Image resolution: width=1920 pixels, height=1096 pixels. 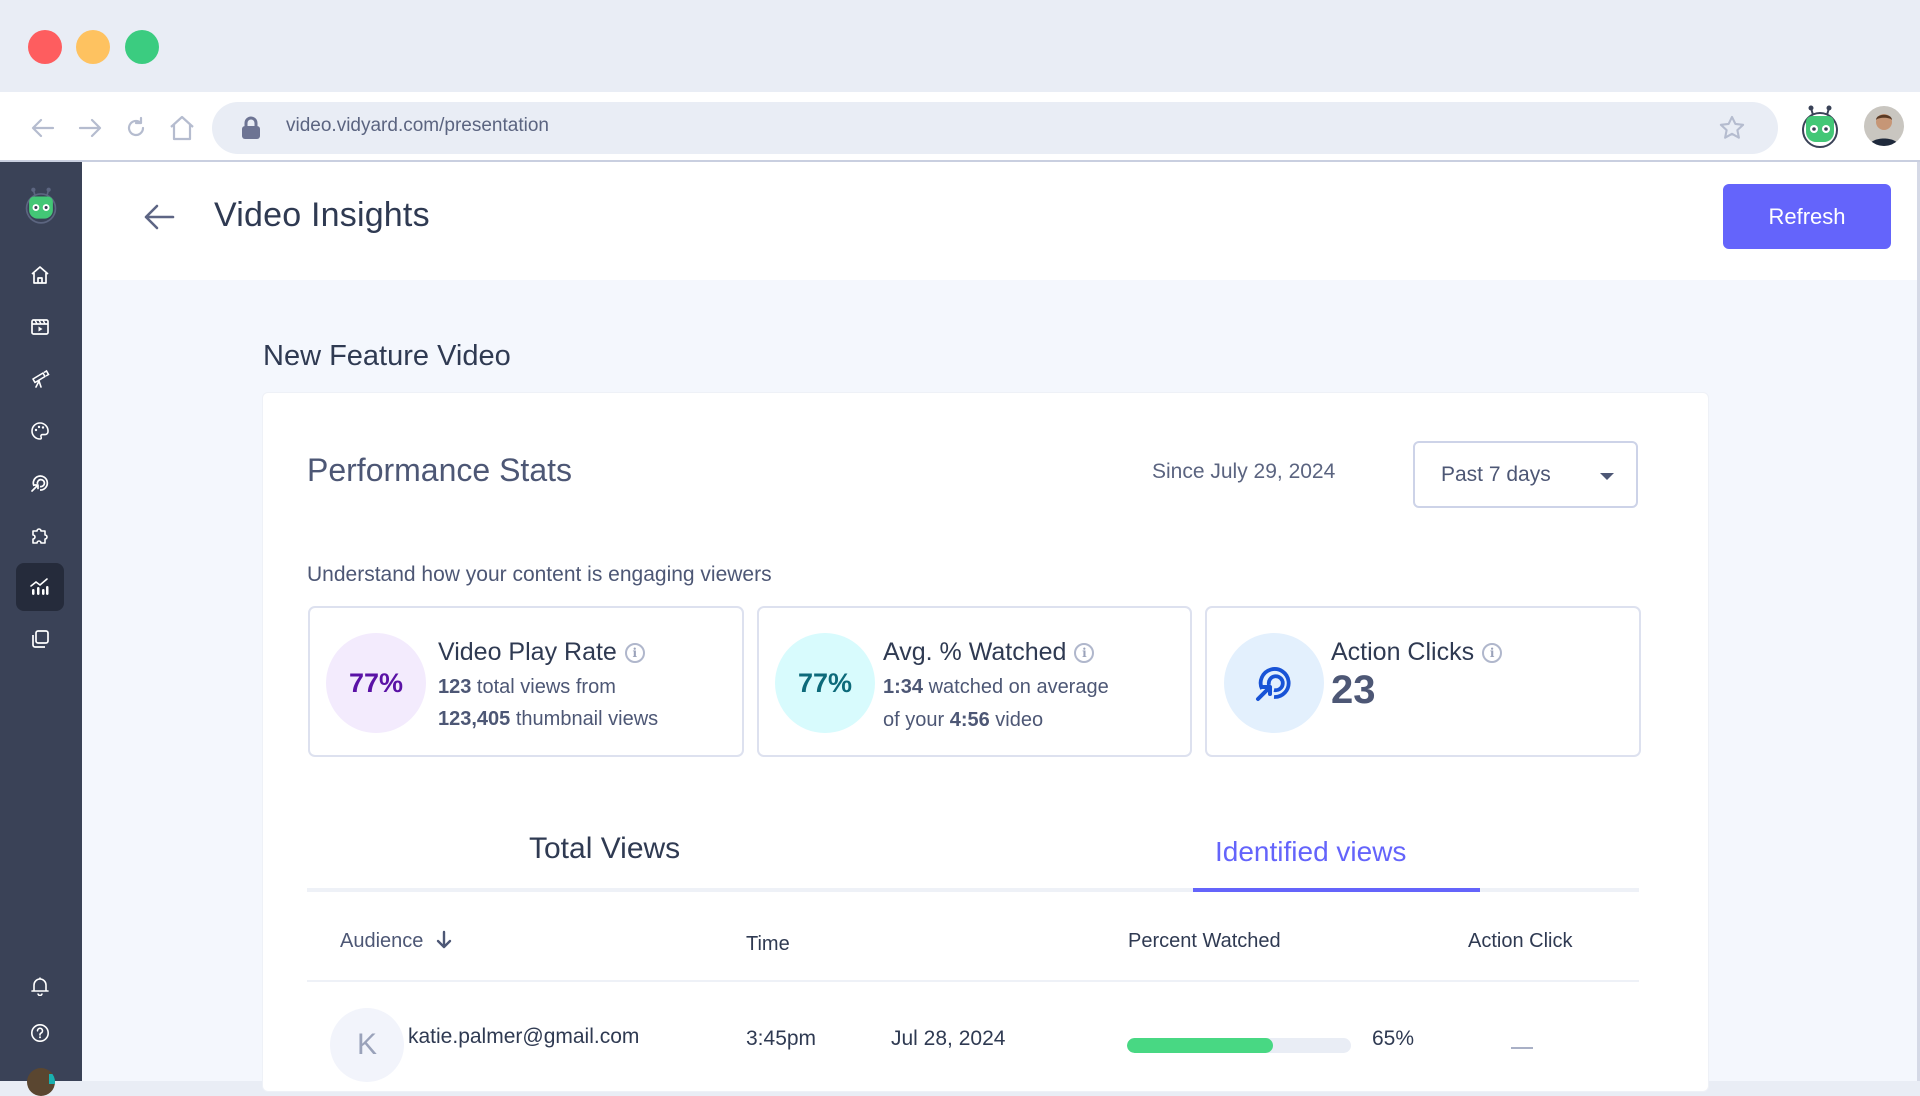 I want to click on sidebar-user-avatar, so click(x=41, y=1082).